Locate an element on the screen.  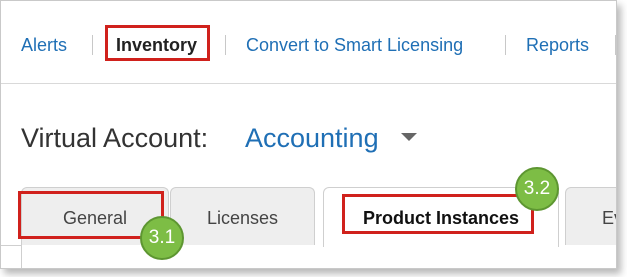
highlight-product-instances-tab is located at coordinates (438, 214).